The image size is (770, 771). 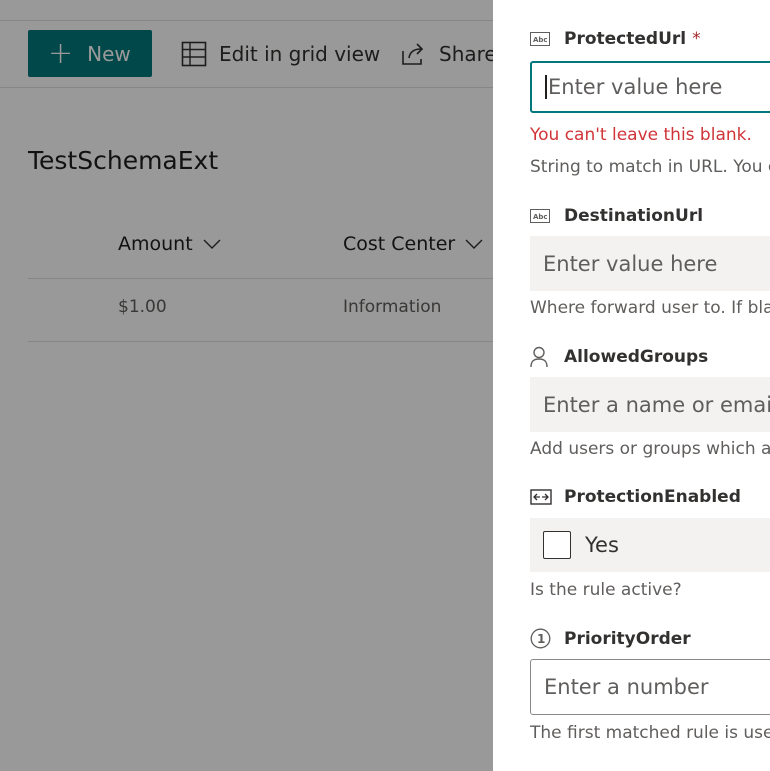 I want to click on svg-text: 1, so click(x=541, y=639).